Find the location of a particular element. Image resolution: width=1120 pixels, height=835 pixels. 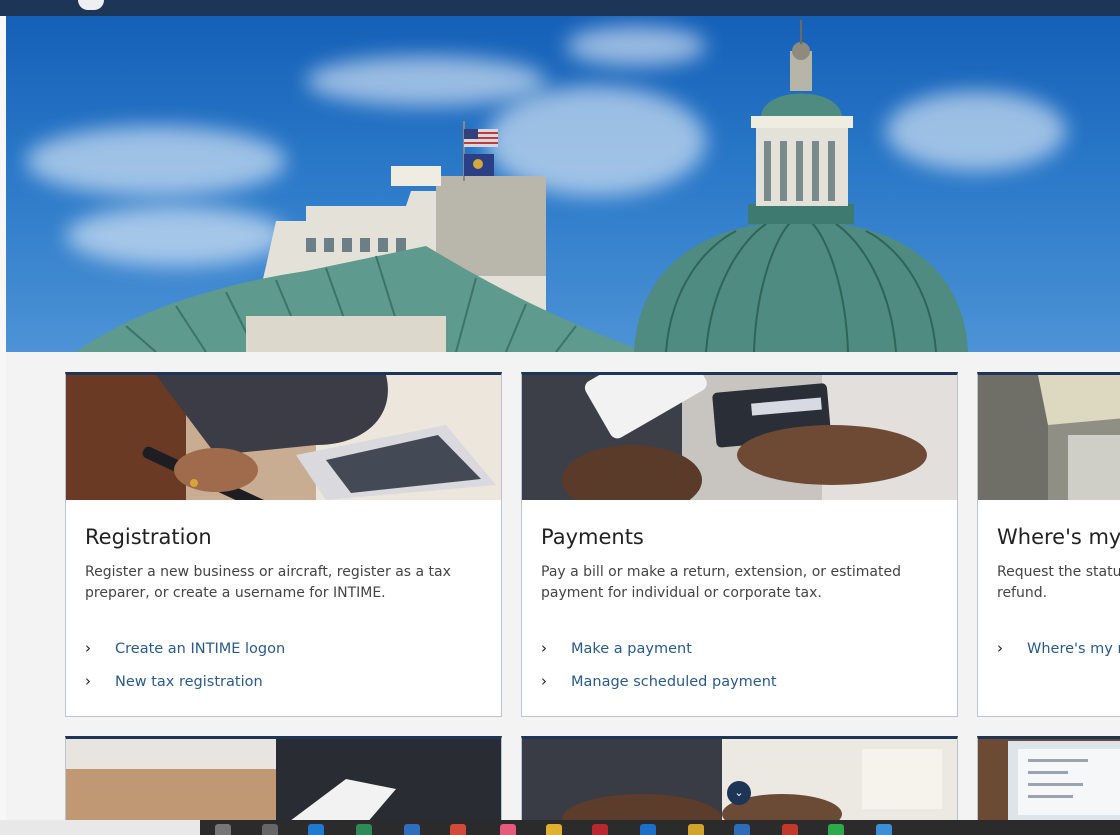

make-a-payment-link: › Make a payment is located at coordinates (659, 655).